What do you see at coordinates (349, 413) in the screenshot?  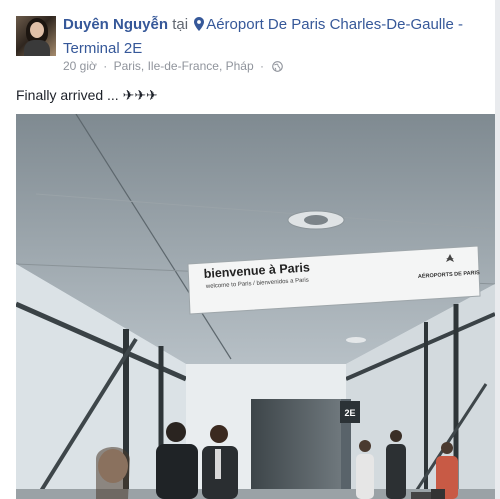 I see `gate-sign-label: 2E` at bounding box center [349, 413].